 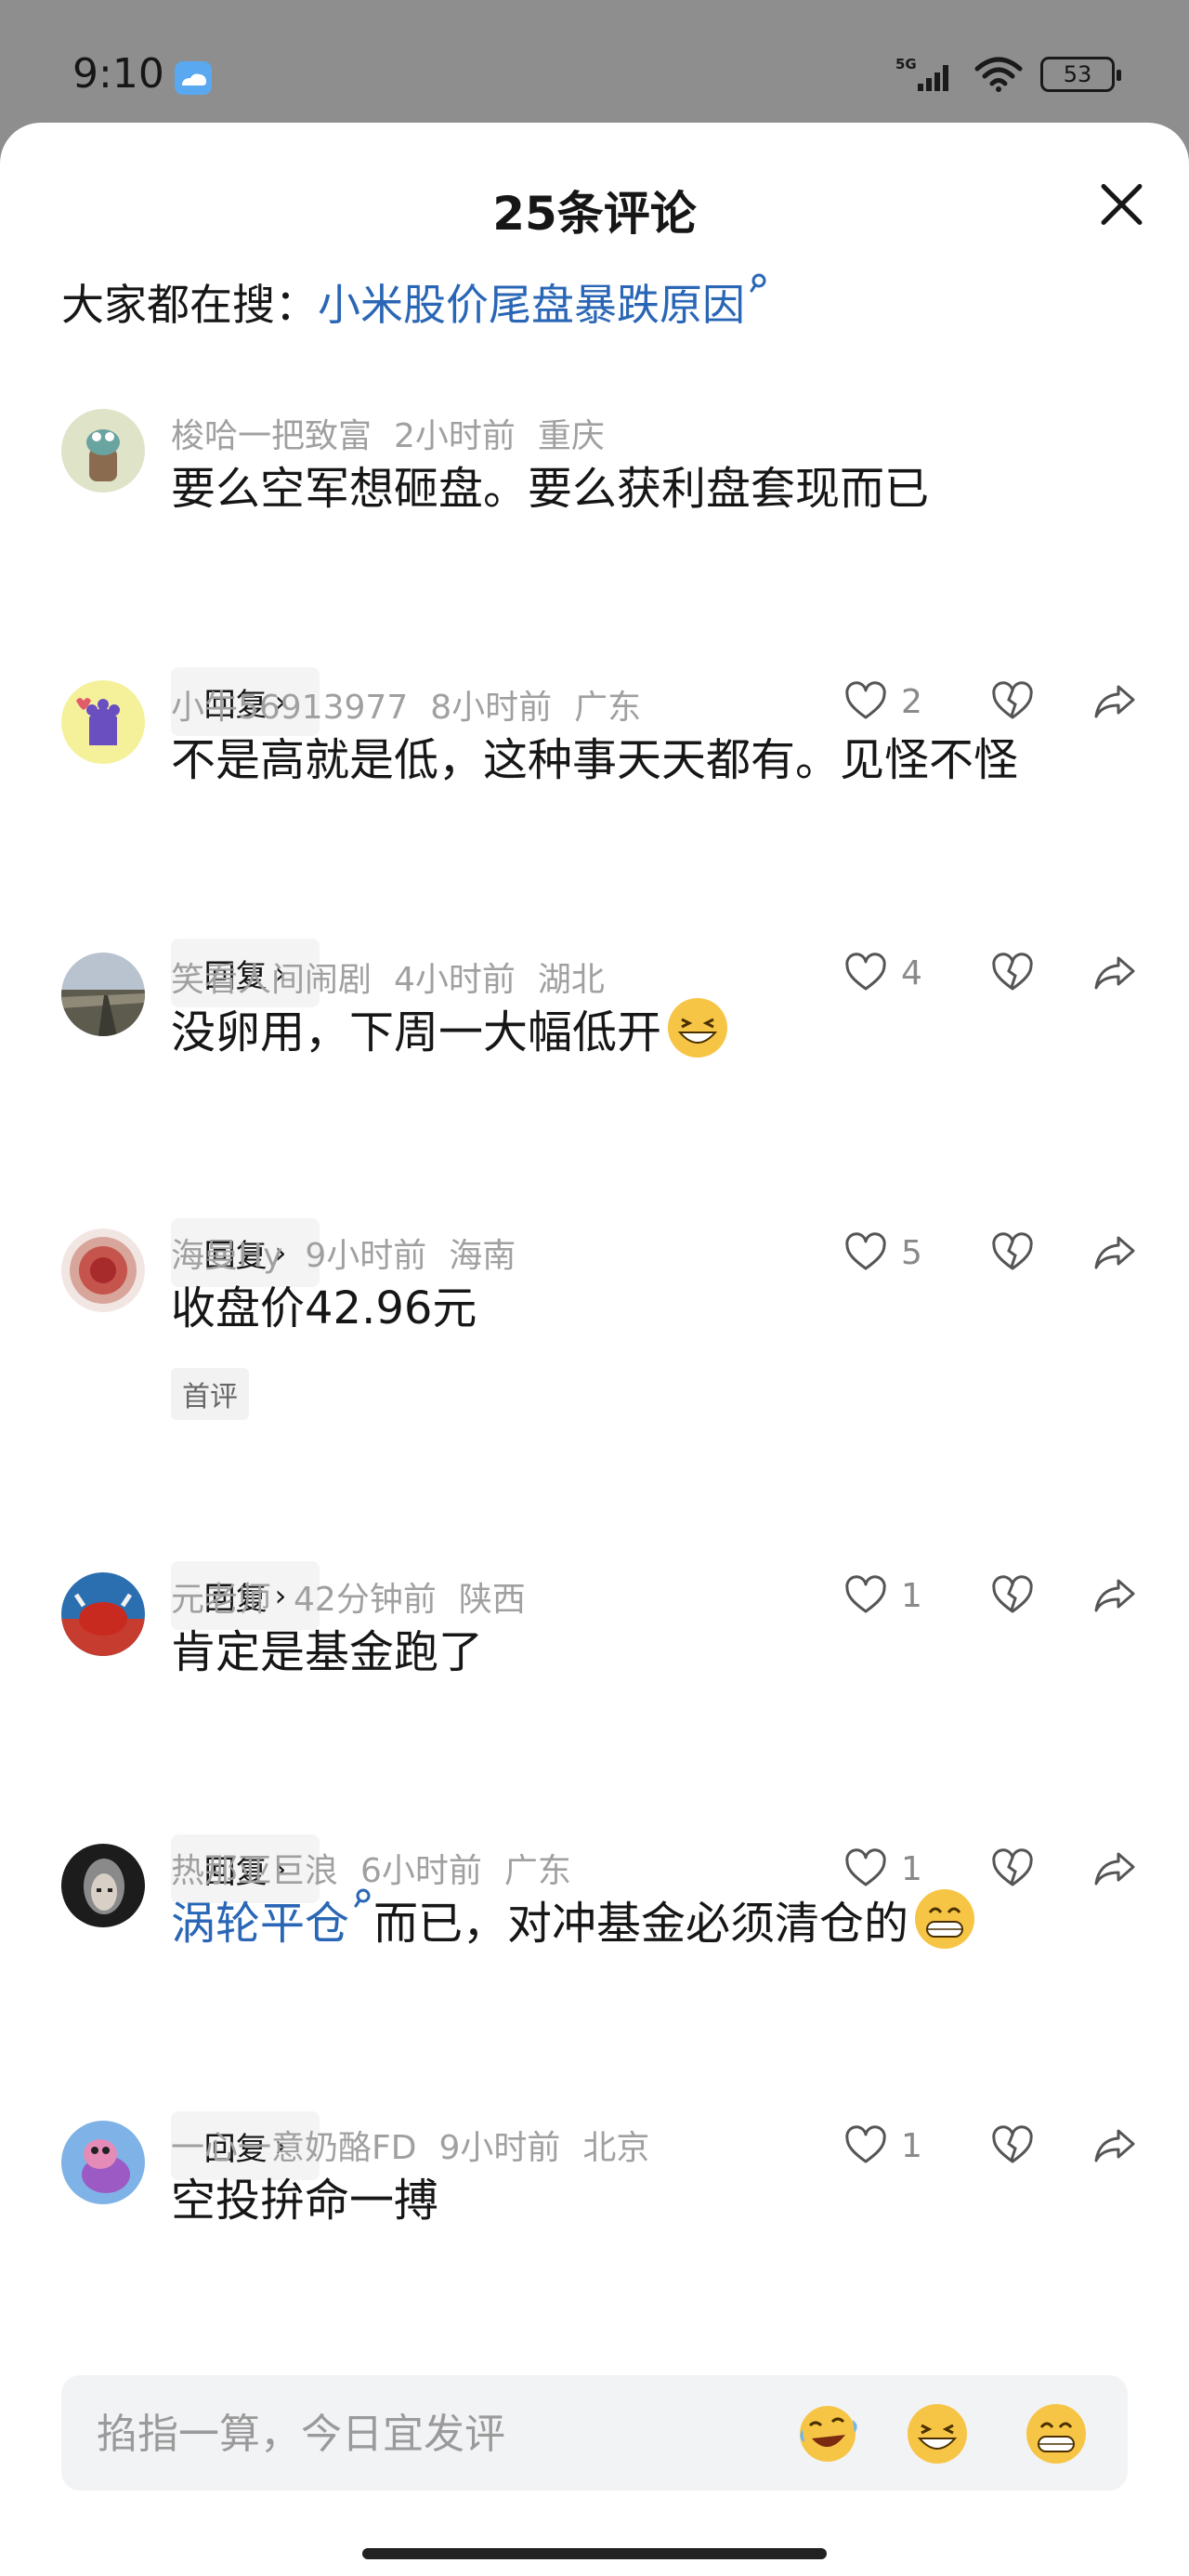 What do you see at coordinates (906, 64) in the screenshot?
I see `svg-text: 5G` at bounding box center [906, 64].